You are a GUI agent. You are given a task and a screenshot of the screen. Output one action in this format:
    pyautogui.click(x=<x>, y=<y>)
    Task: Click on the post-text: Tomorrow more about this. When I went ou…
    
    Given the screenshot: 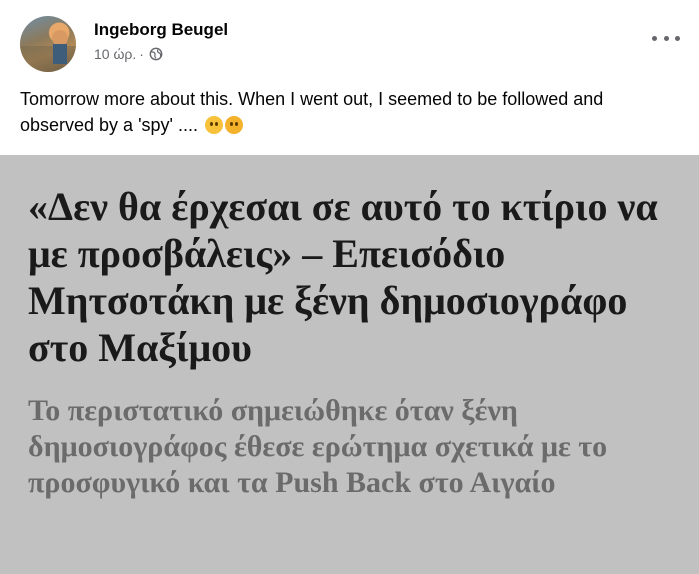 What is the action you would take?
    pyautogui.click(x=312, y=112)
    